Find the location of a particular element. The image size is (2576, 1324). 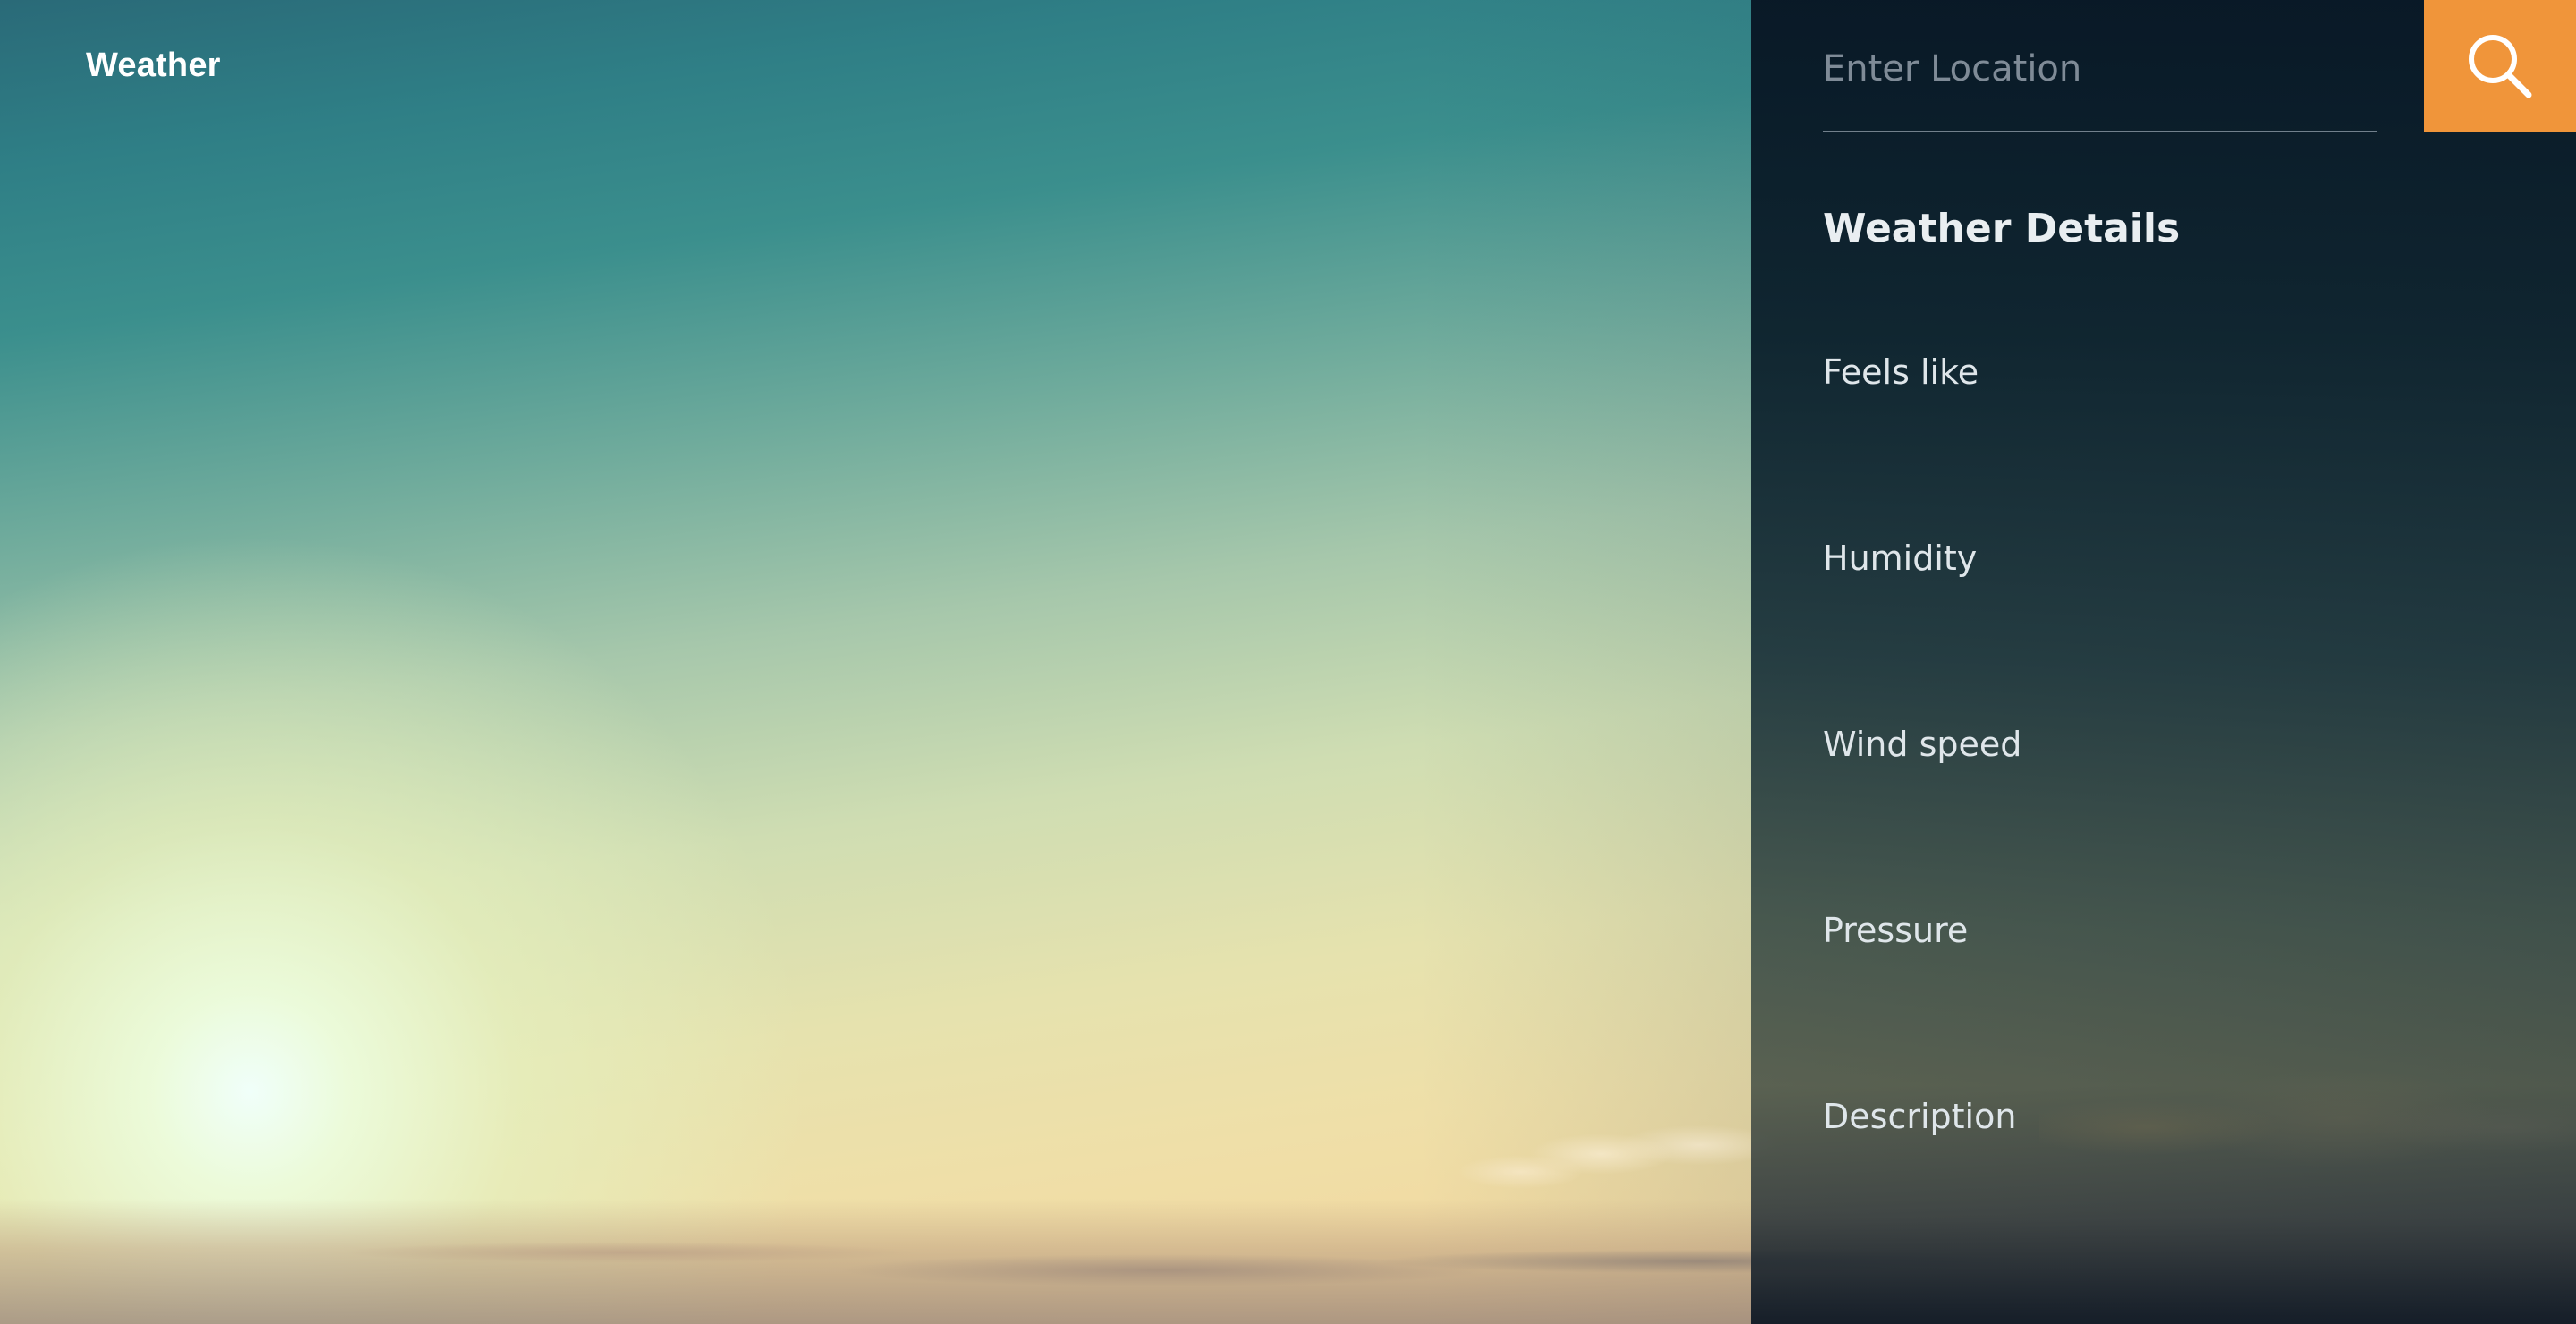

detail-label: Pressure is located at coordinates (1896, 930).